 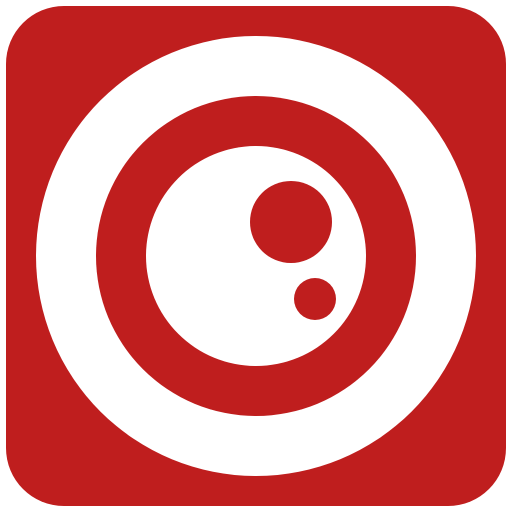 I want to click on small-lens-highlight-dot, so click(x=315, y=299).